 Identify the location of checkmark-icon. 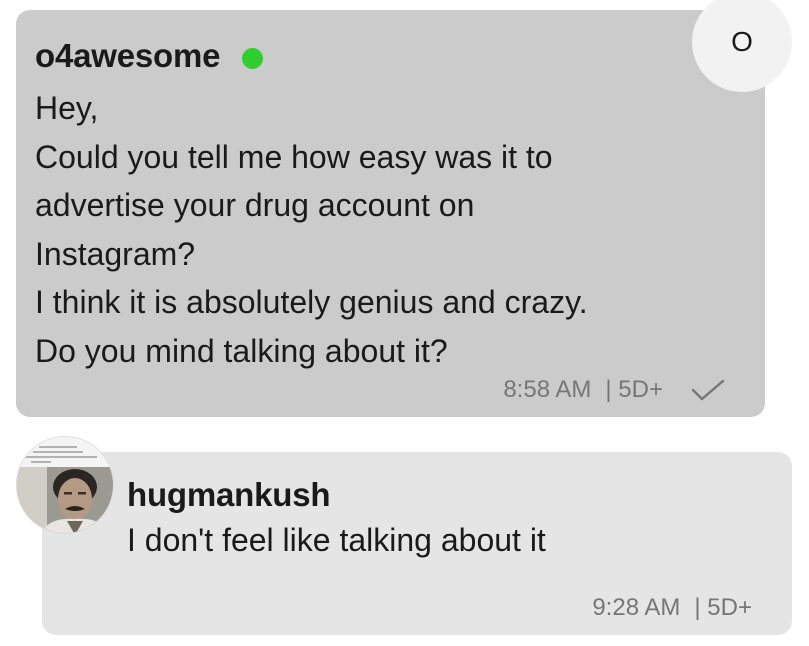
(708, 390).